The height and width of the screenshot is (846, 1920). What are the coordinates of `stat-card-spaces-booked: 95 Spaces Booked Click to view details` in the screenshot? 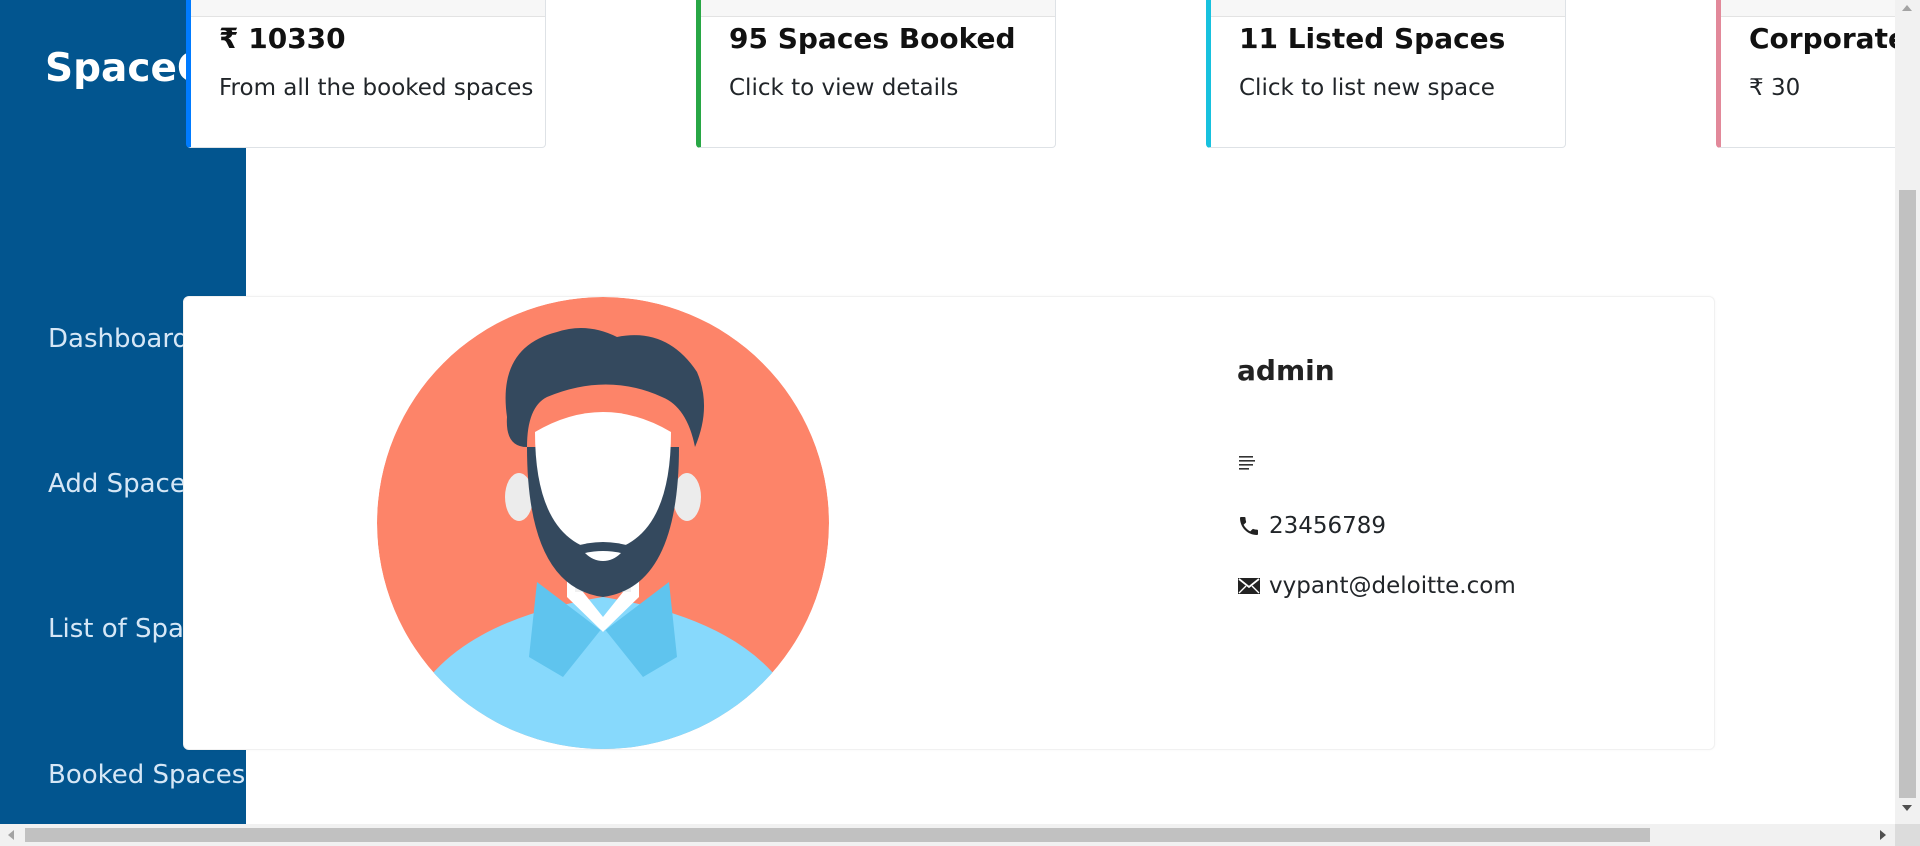 It's located at (876, 74).